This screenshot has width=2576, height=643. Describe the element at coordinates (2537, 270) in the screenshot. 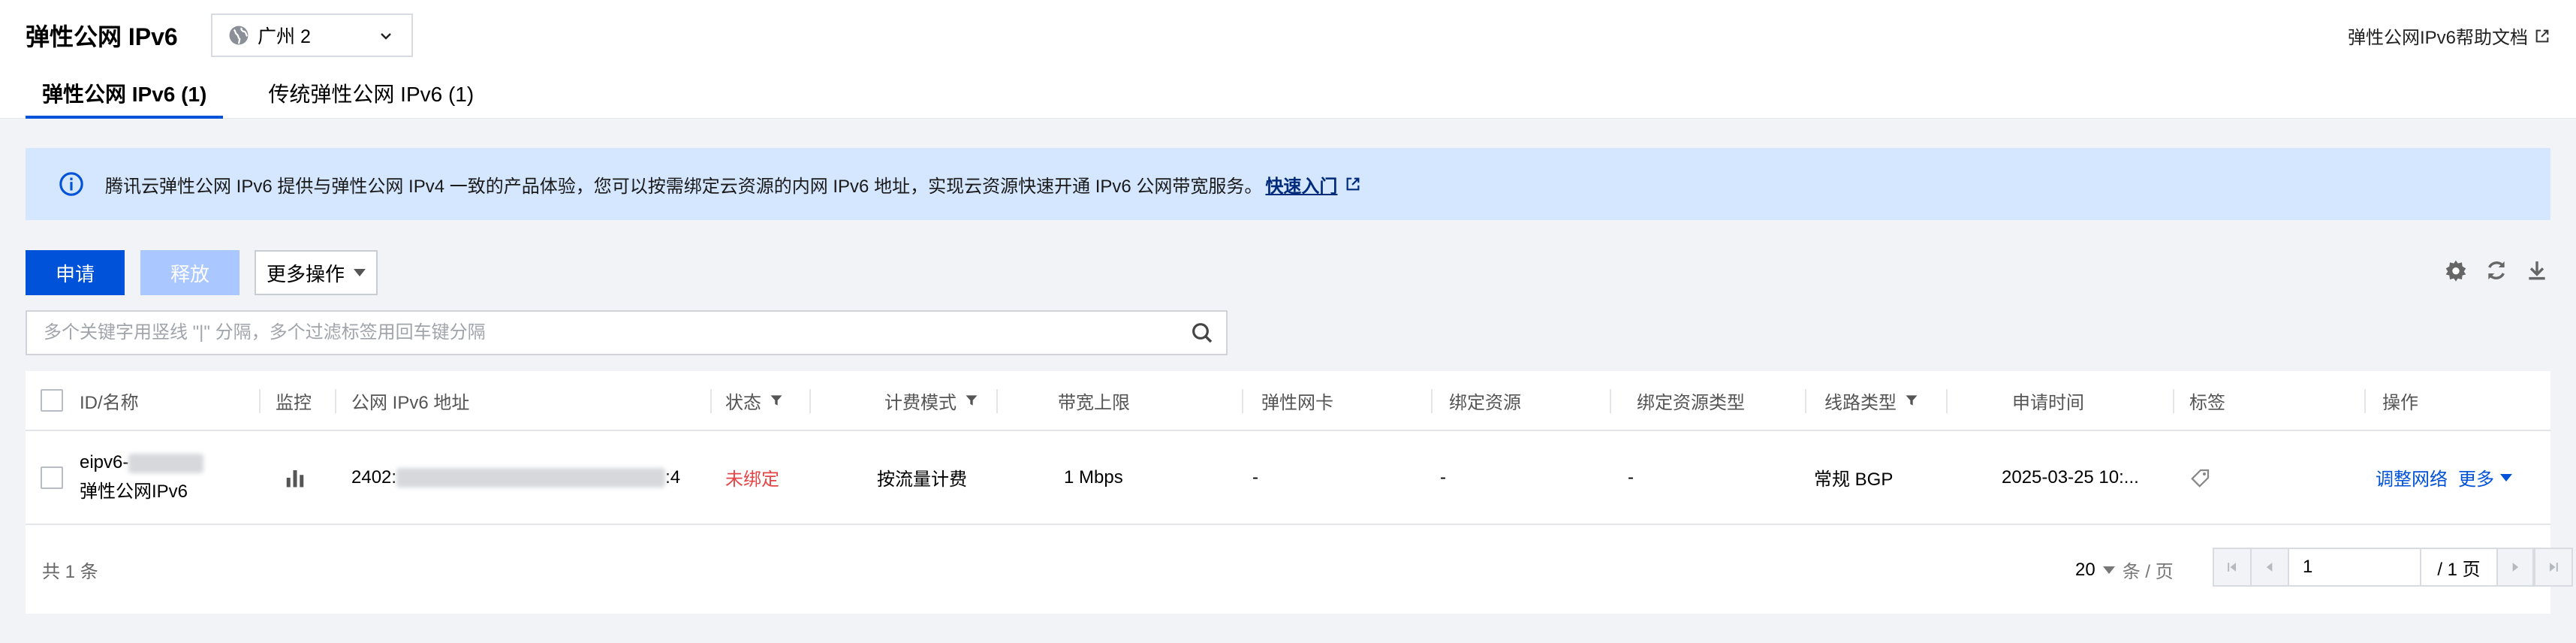

I see `download-icon` at that location.